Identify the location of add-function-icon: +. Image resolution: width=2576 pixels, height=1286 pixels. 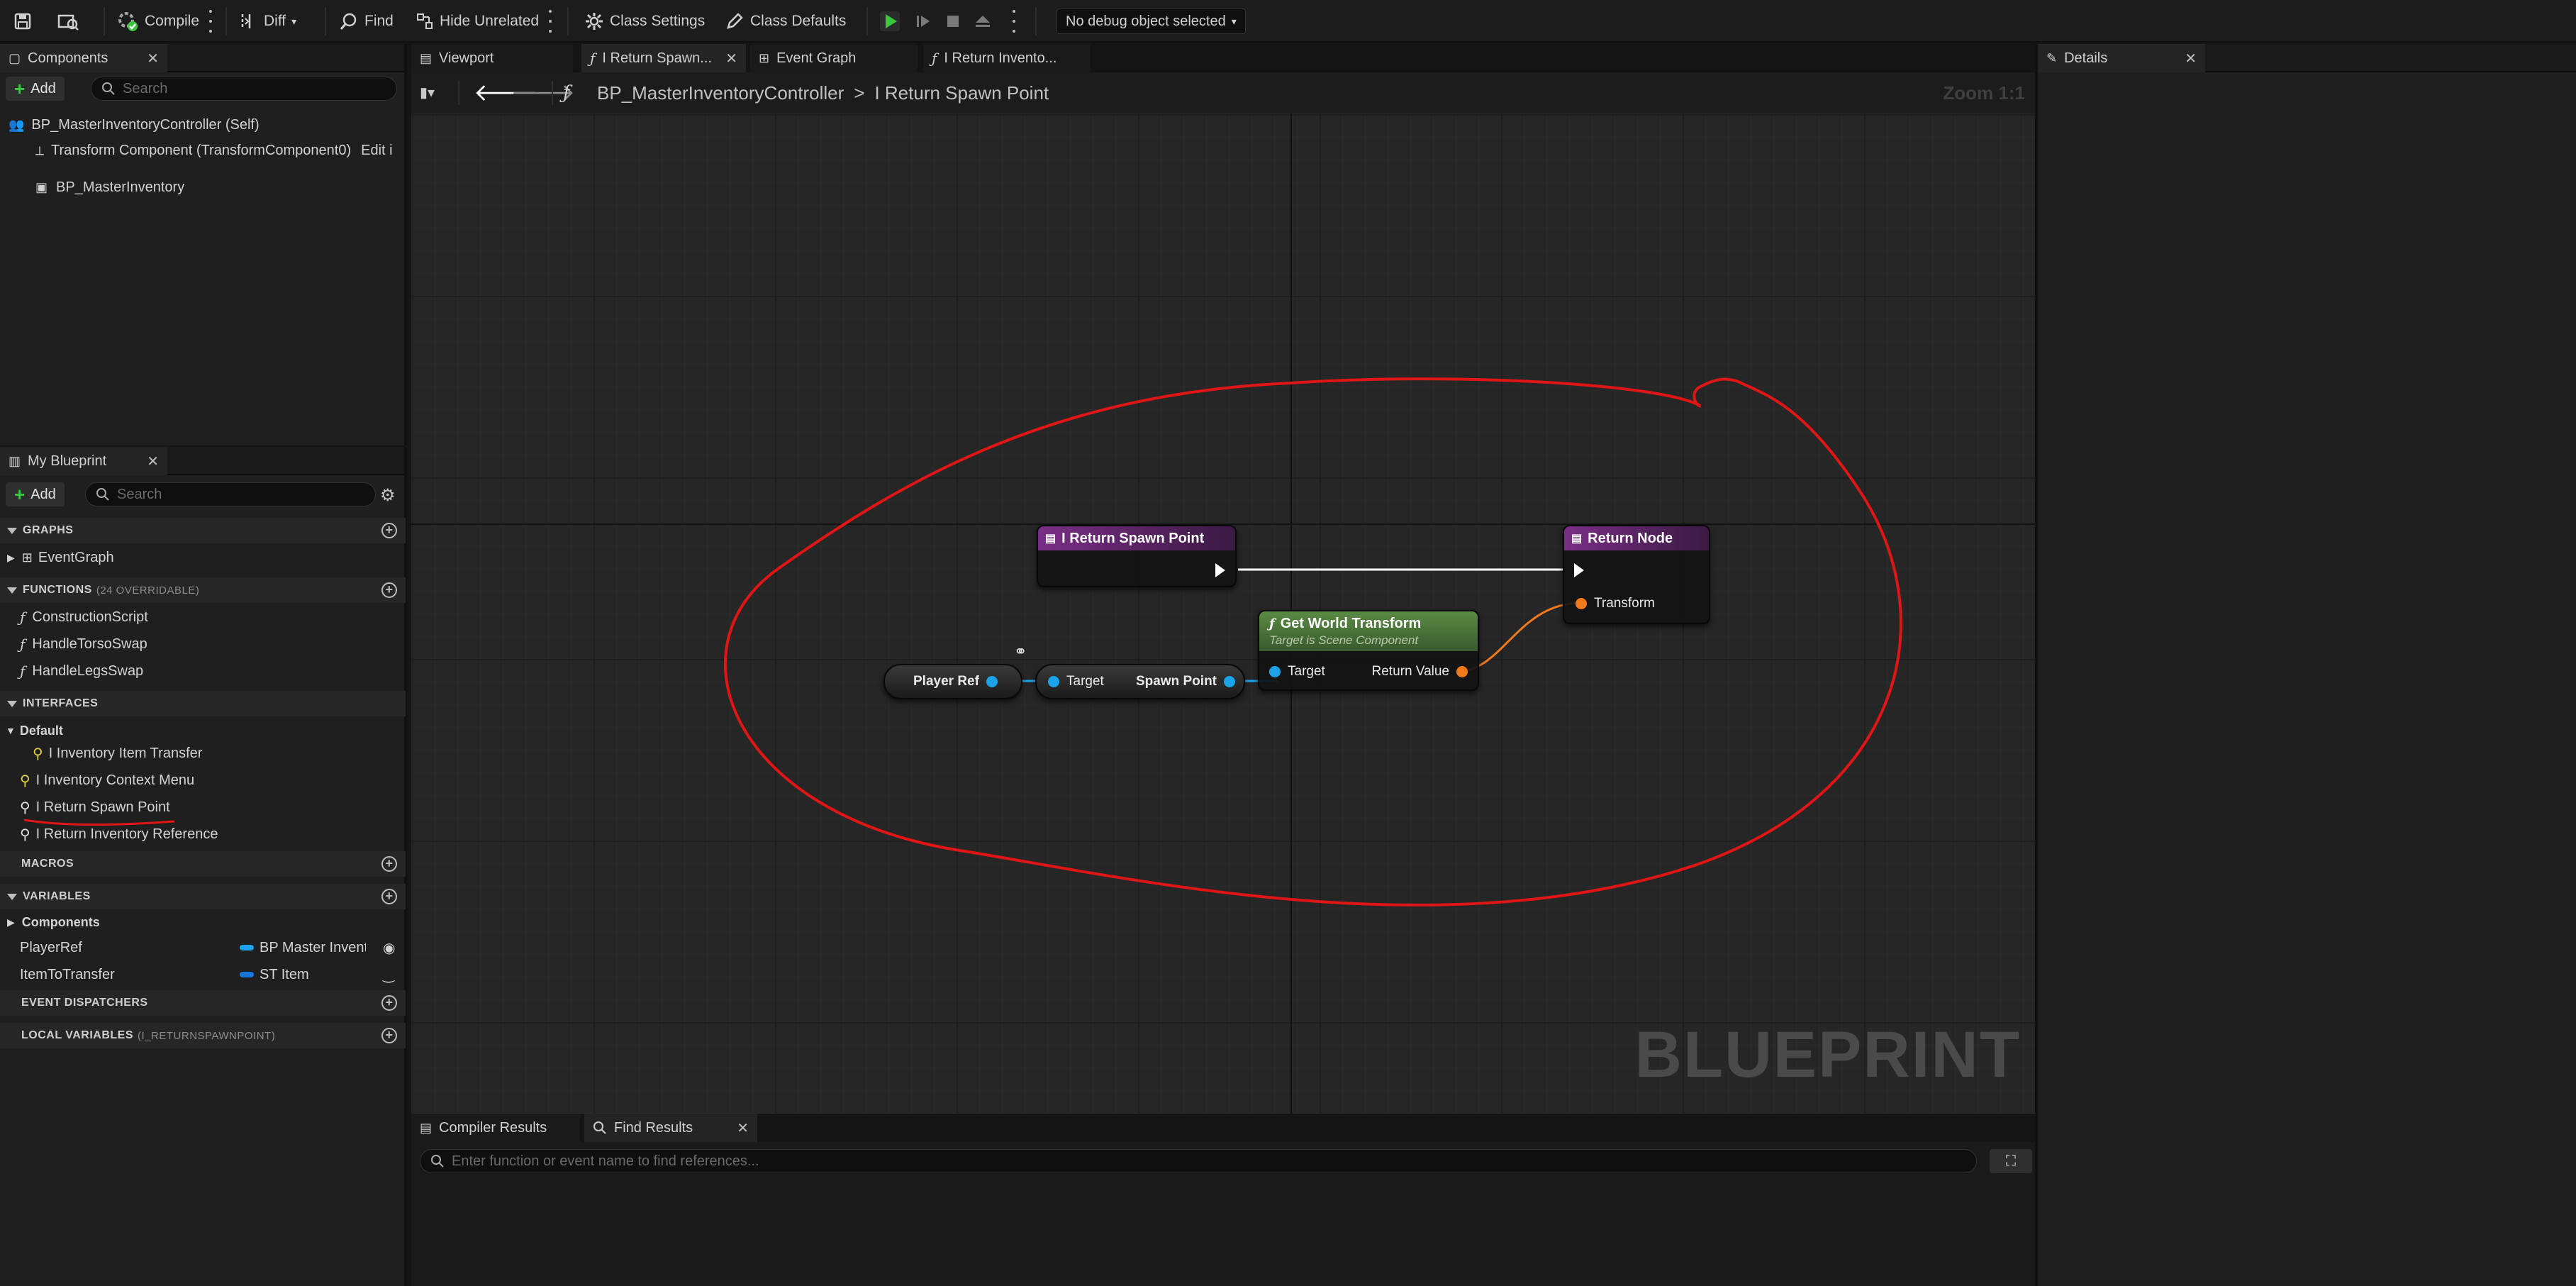
(389, 590).